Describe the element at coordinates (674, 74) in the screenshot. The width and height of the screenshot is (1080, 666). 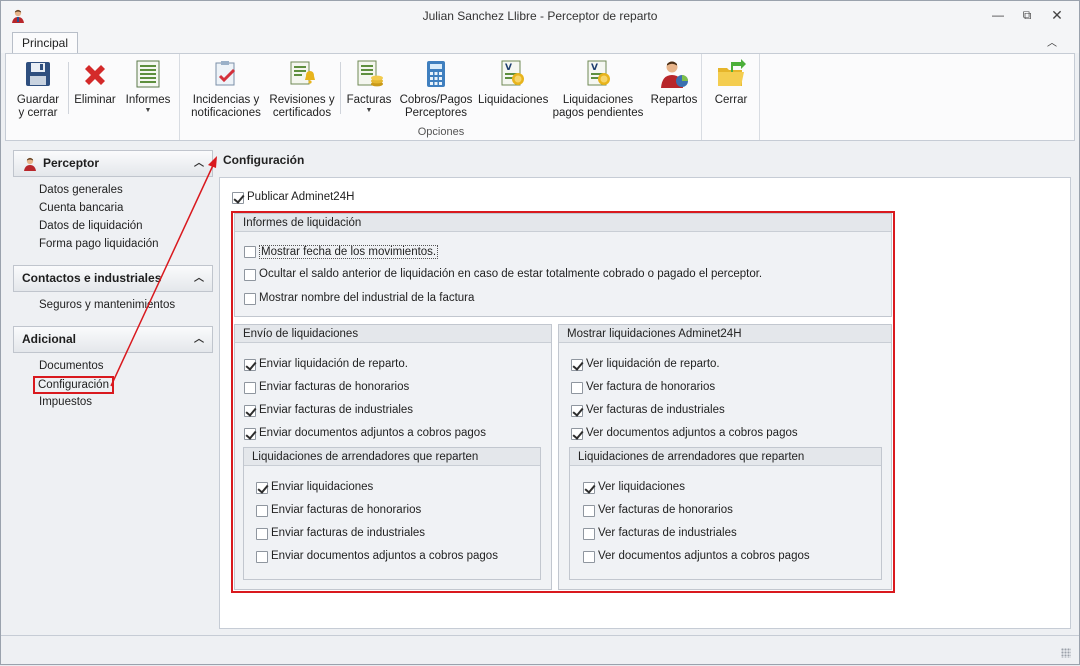
I see `person-chart-icon` at that location.